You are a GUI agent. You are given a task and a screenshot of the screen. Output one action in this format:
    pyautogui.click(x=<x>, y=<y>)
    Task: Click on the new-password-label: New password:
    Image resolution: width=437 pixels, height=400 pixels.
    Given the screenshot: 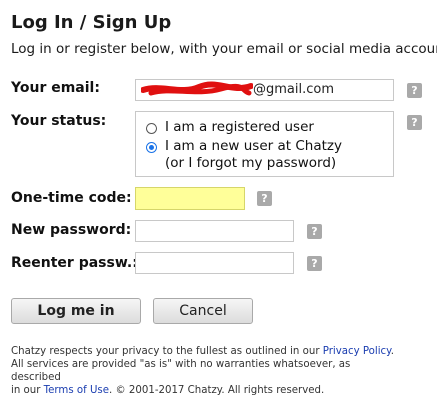 What is the action you would take?
    pyautogui.click(x=71, y=230)
    